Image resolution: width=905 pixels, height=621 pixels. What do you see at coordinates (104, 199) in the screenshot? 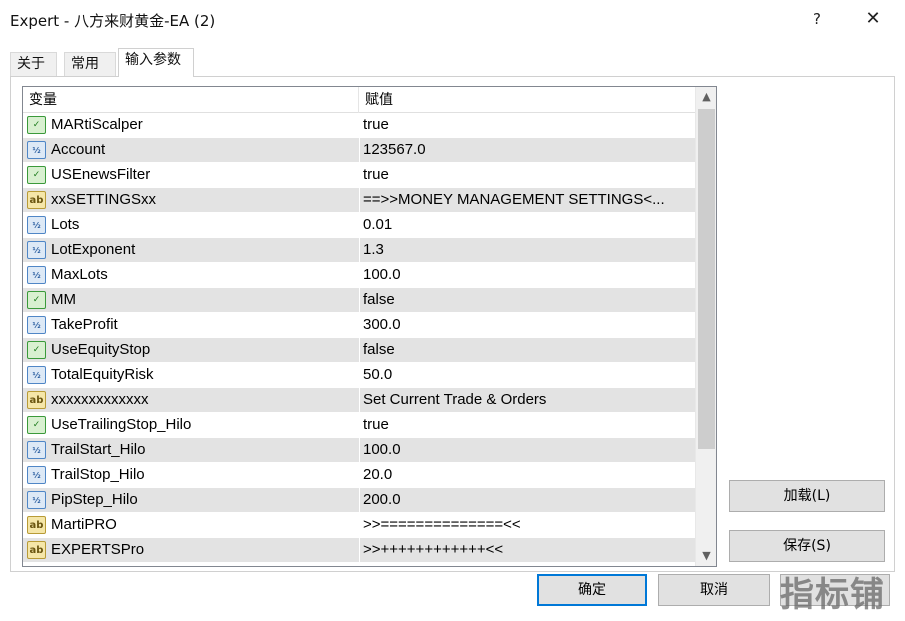
I see `parameter-name: xxSETTINGSxx` at bounding box center [104, 199].